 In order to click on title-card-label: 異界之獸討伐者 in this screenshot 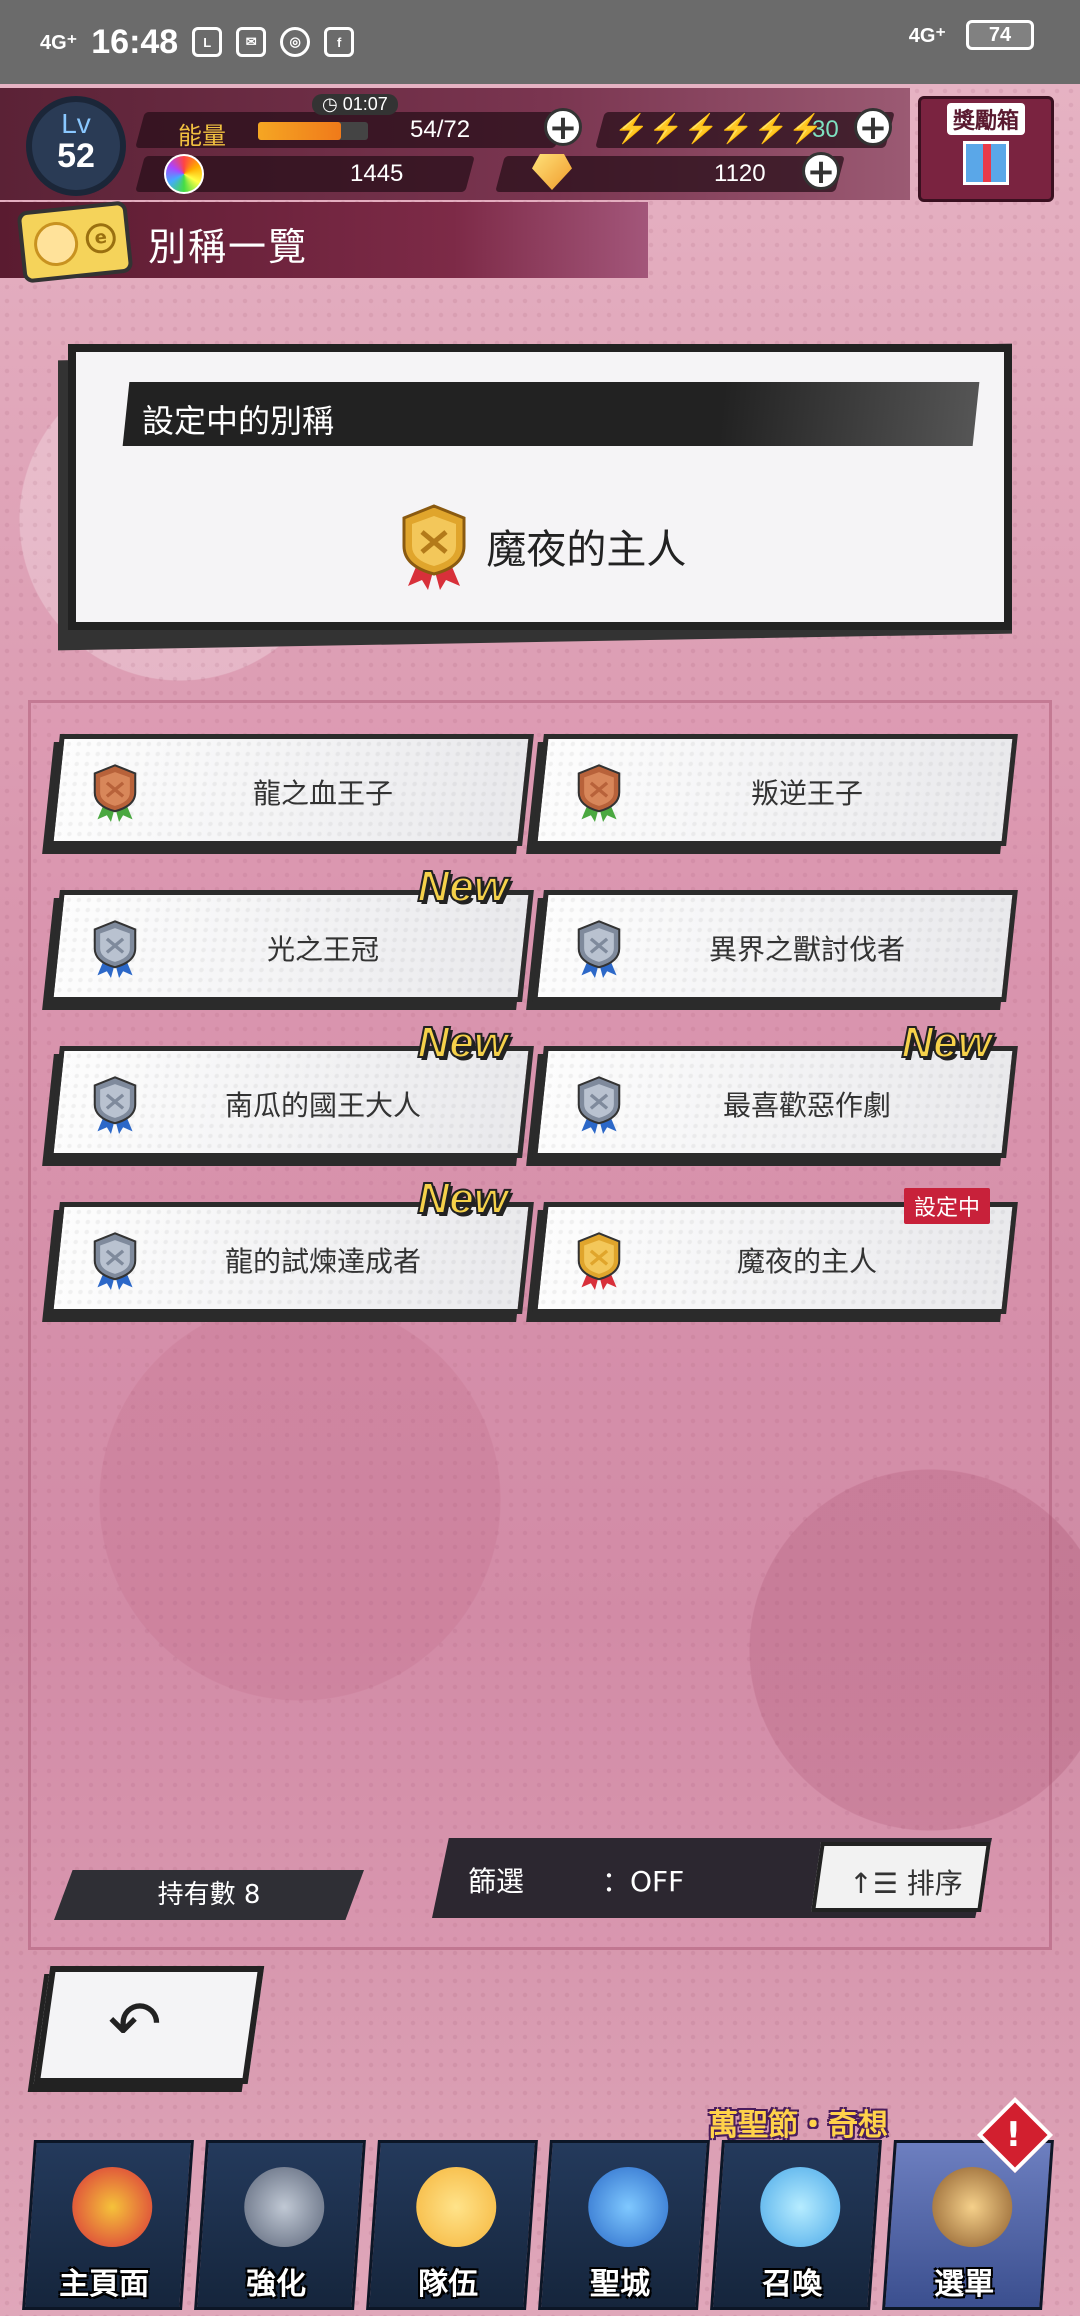, I will do `click(806, 949)`.